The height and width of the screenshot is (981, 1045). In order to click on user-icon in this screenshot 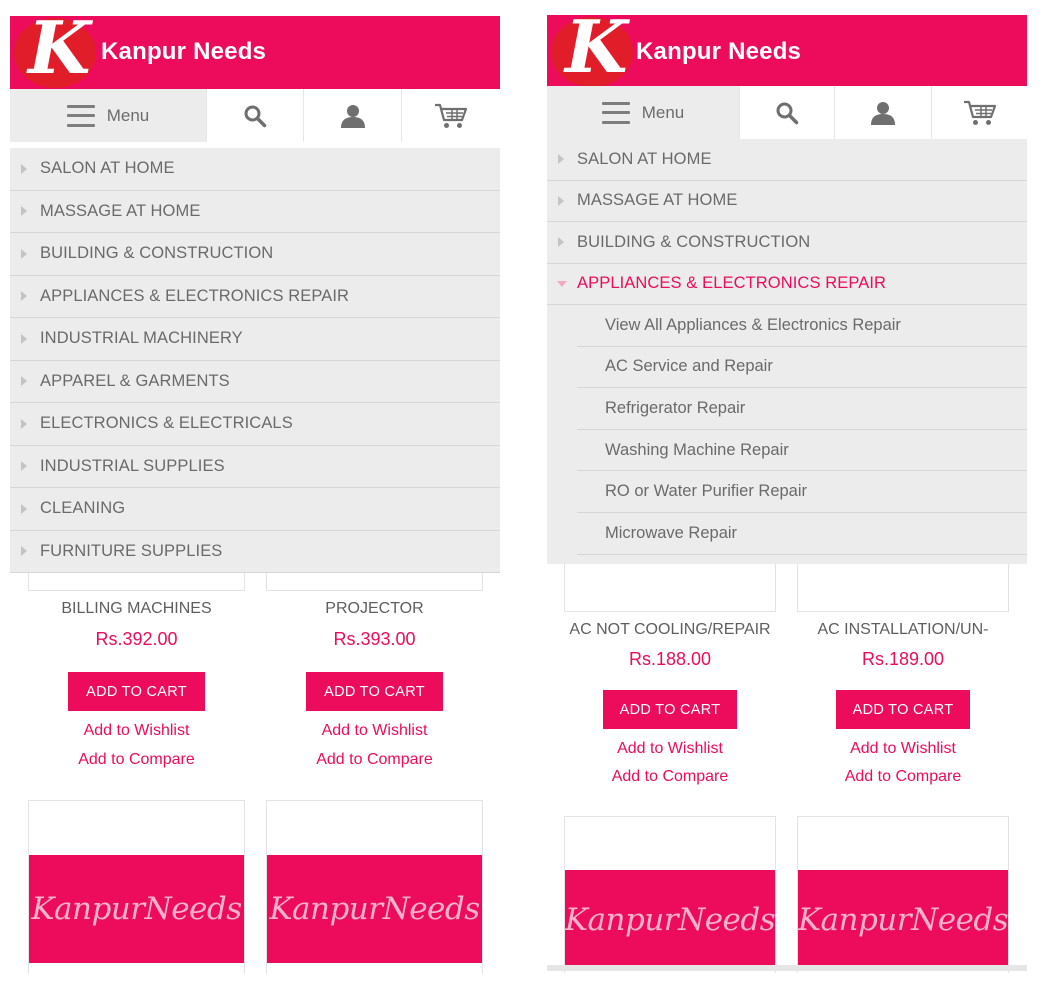, I will do `click(352, 116)`.